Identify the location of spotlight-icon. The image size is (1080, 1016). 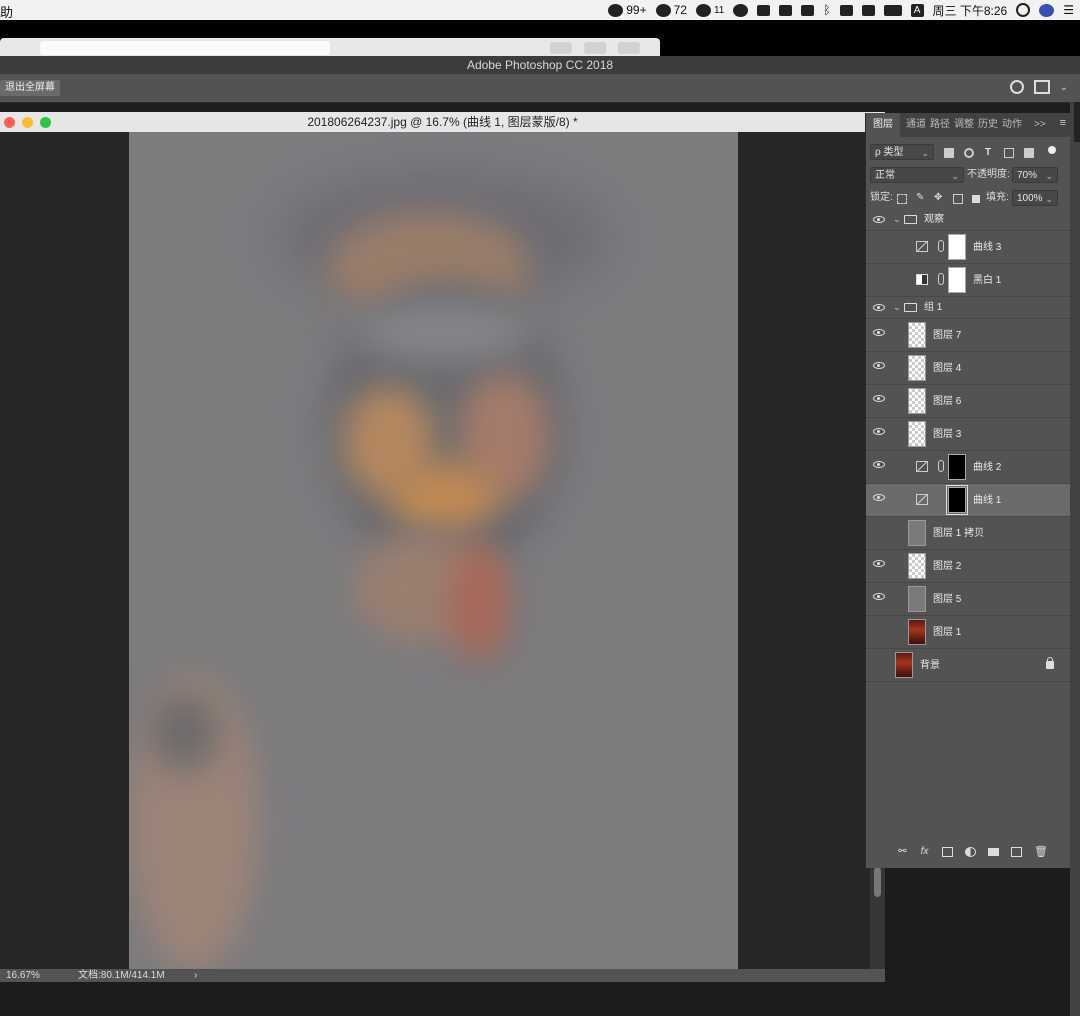
(1023, 10).